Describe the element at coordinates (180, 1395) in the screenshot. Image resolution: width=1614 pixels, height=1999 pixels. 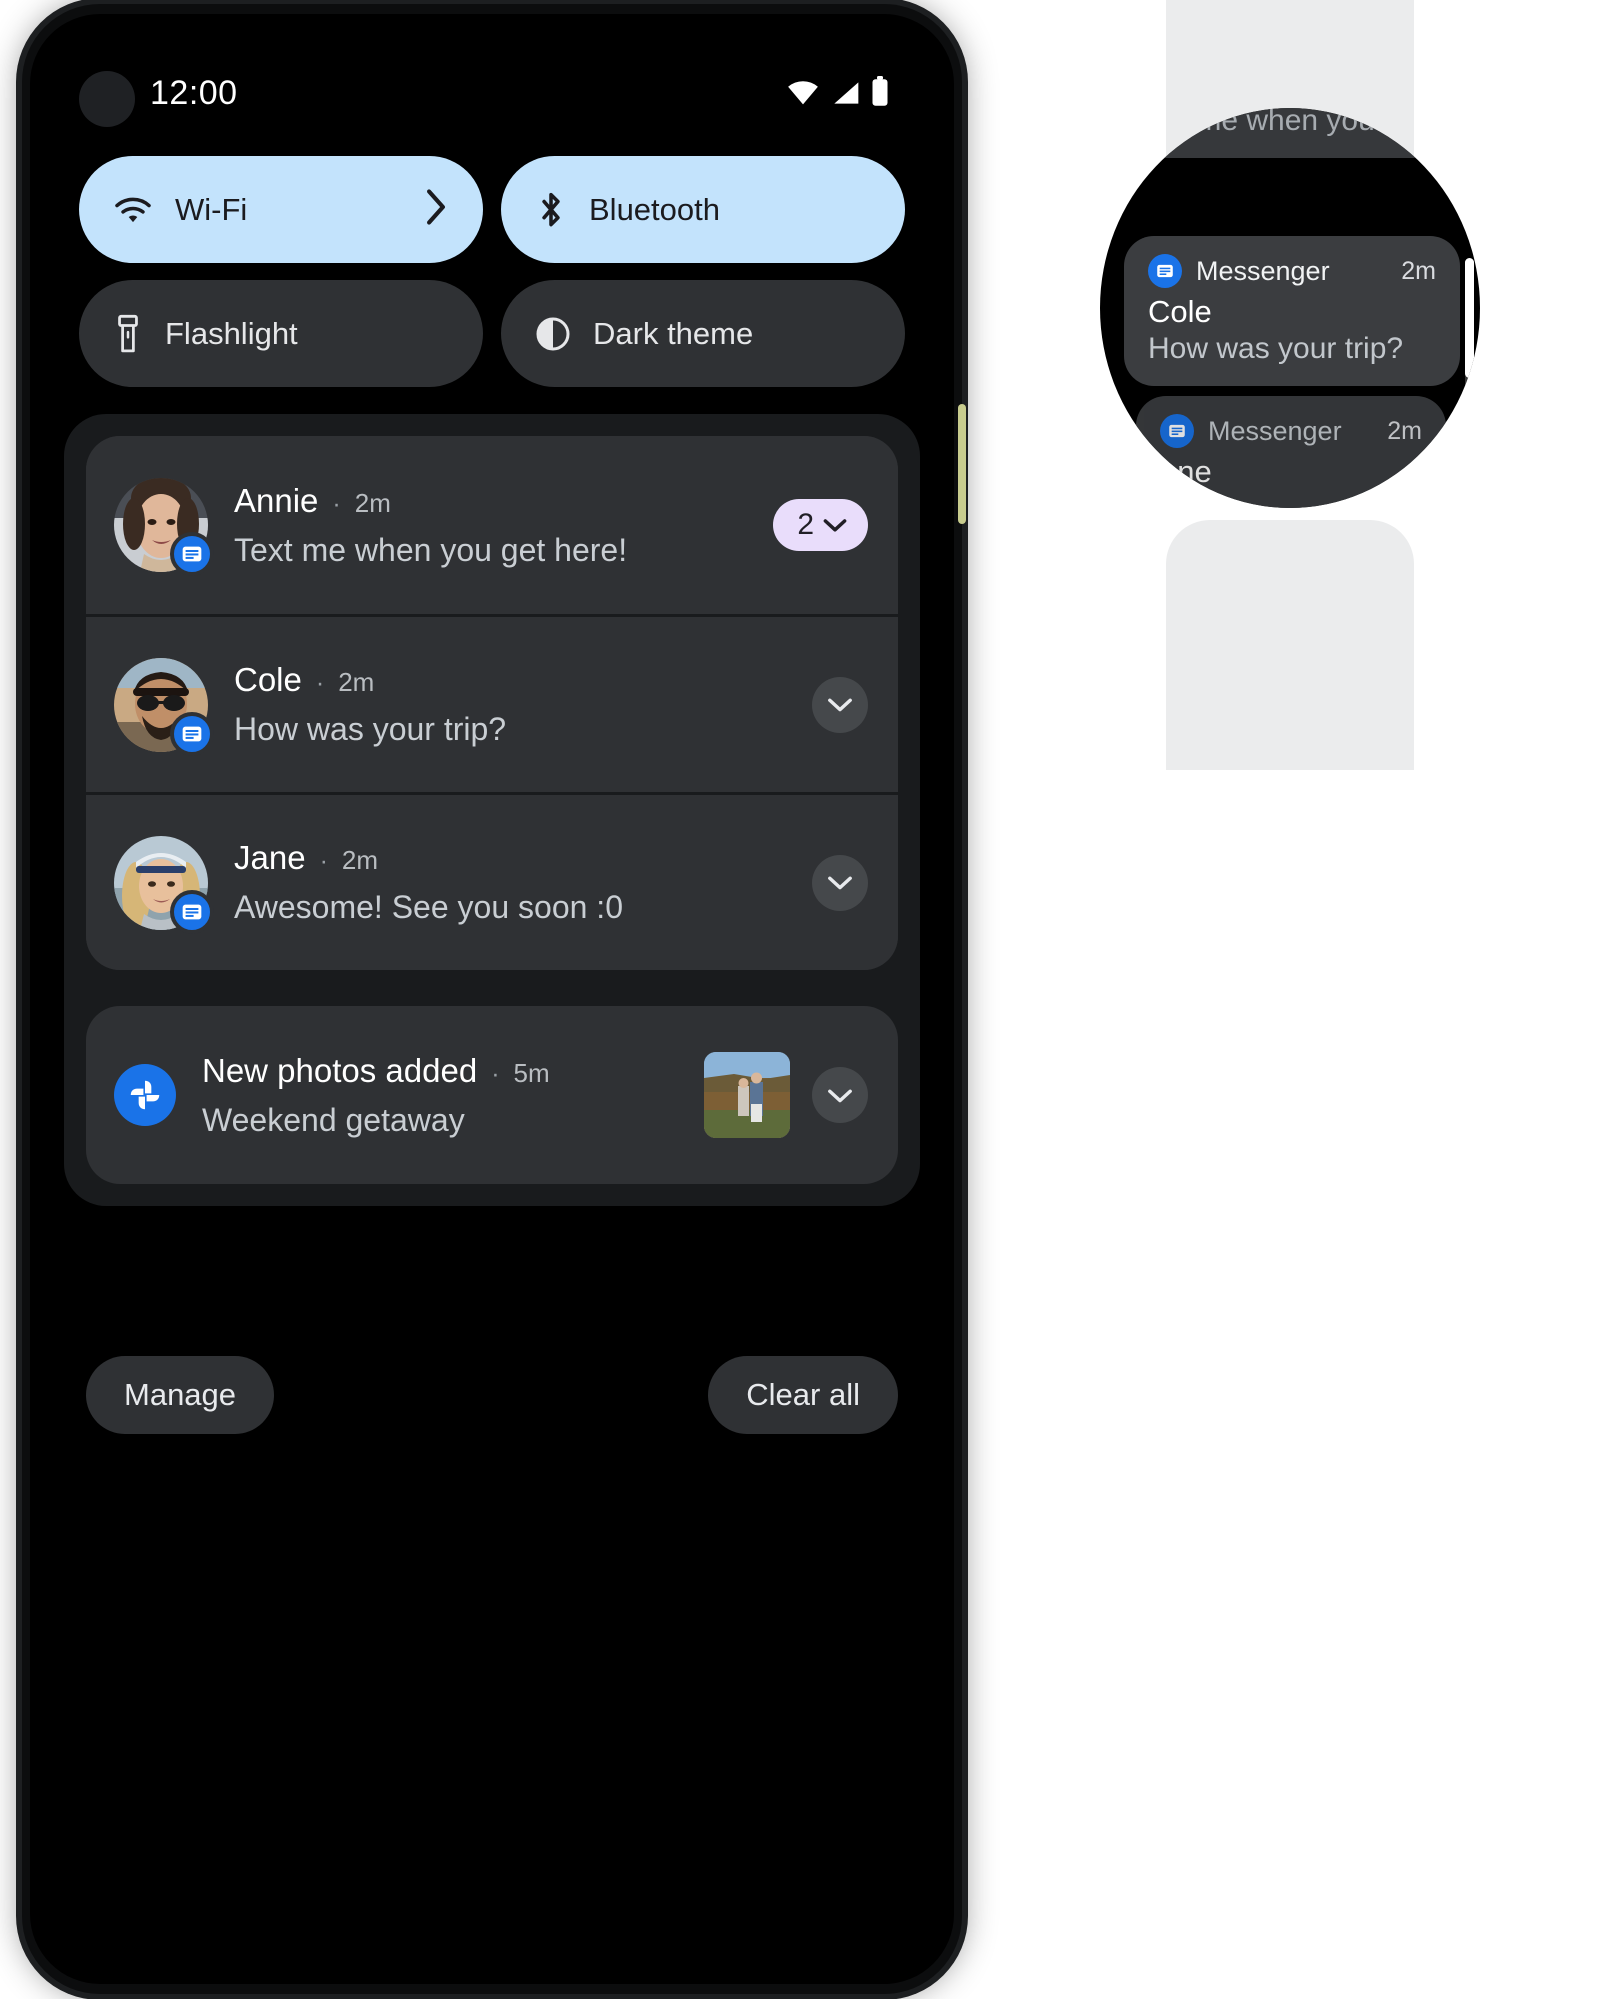
I see `manage-button: Manage` at that location.